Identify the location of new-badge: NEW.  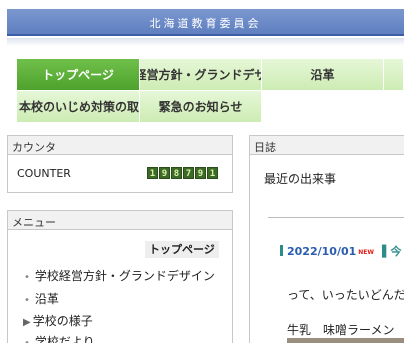
(366, 252).